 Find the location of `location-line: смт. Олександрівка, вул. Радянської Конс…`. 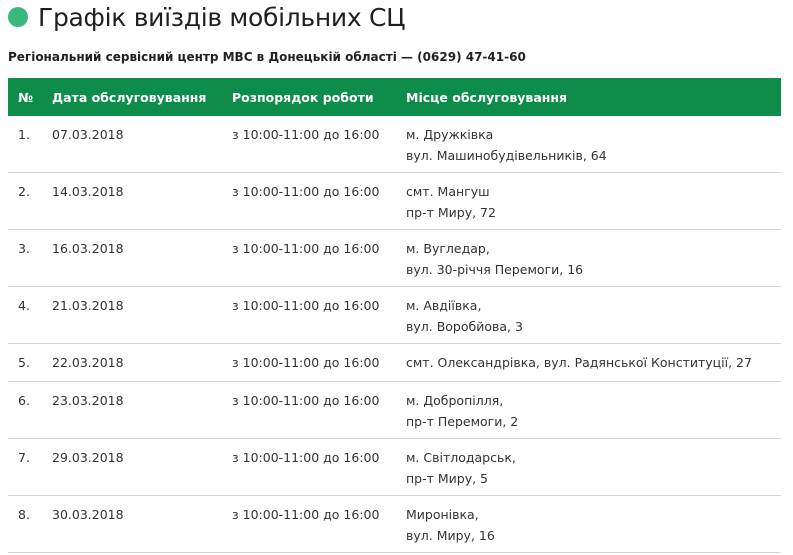

location-line: смт. Олександрівка, вул. Радянської Конс… is located at coordinates (579, 362).